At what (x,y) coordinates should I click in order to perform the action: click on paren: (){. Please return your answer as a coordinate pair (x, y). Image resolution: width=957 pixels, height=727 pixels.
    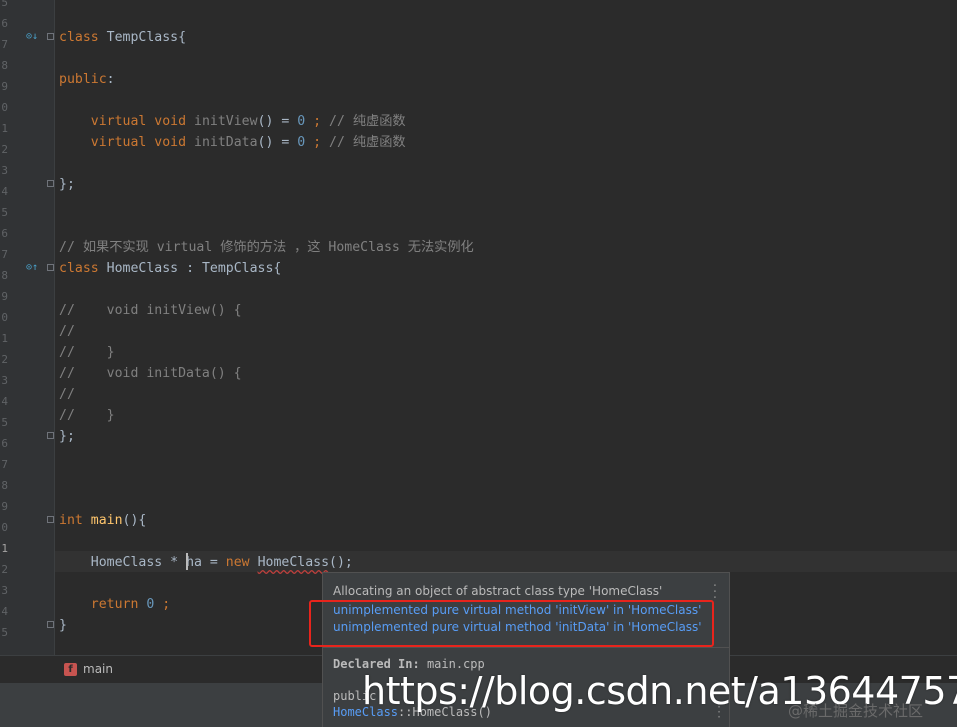
    Looking at the image, I should click on (134, 520).